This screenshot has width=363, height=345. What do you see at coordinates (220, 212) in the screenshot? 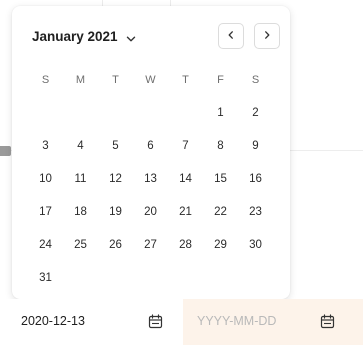
I see `day-cell: 22` at bounding box center [220, 212].